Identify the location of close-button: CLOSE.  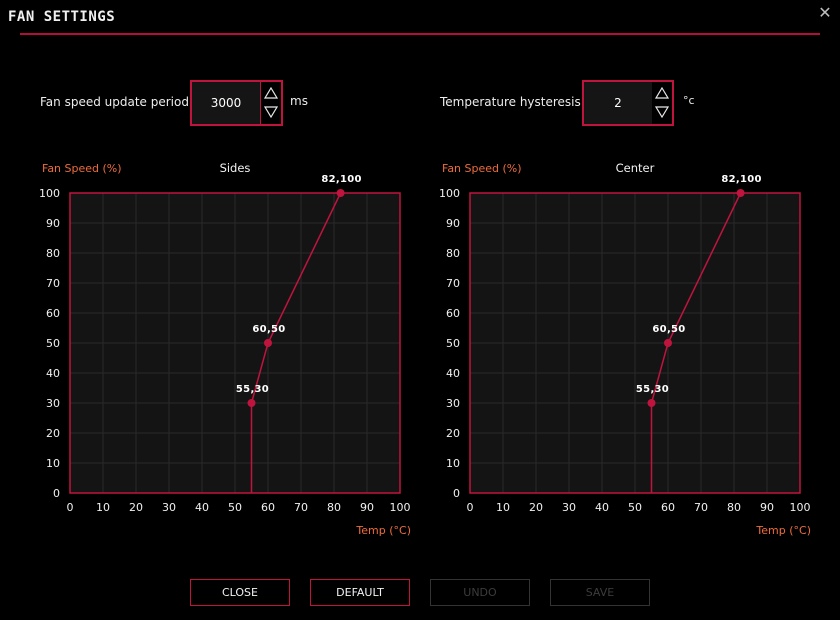
(240, 592).